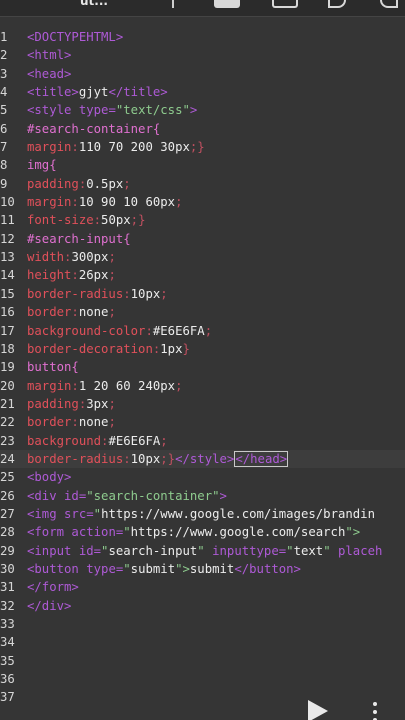 Image resolution: width=405 pixels, height=720 pixels. I want to click on code-token: "search-container", so click(153, 495).